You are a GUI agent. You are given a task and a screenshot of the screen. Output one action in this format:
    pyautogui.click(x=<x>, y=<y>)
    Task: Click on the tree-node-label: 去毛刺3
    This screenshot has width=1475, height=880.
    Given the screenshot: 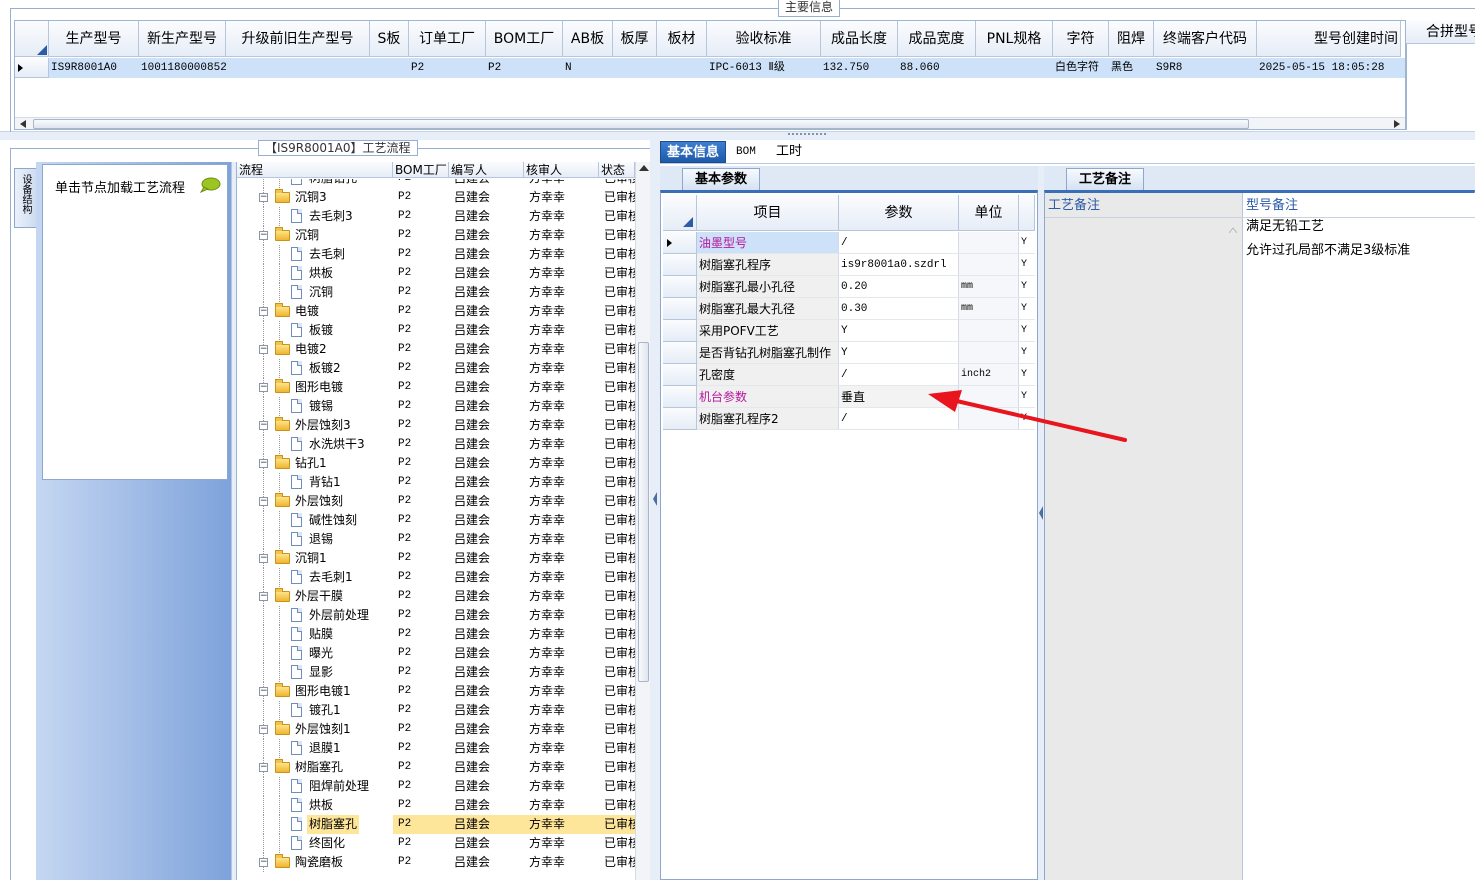 What is the action you would take?
    pyautogui.click(x=331, y=216)
    